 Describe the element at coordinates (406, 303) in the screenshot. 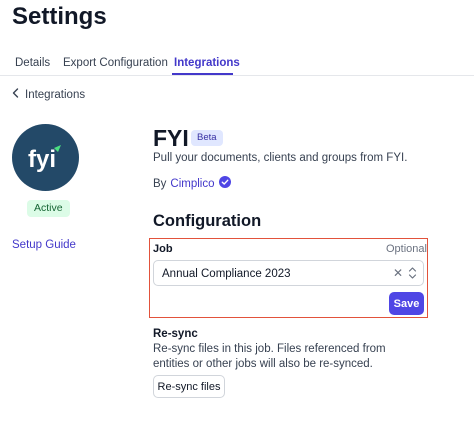

I see `save-button: Save` at that location.